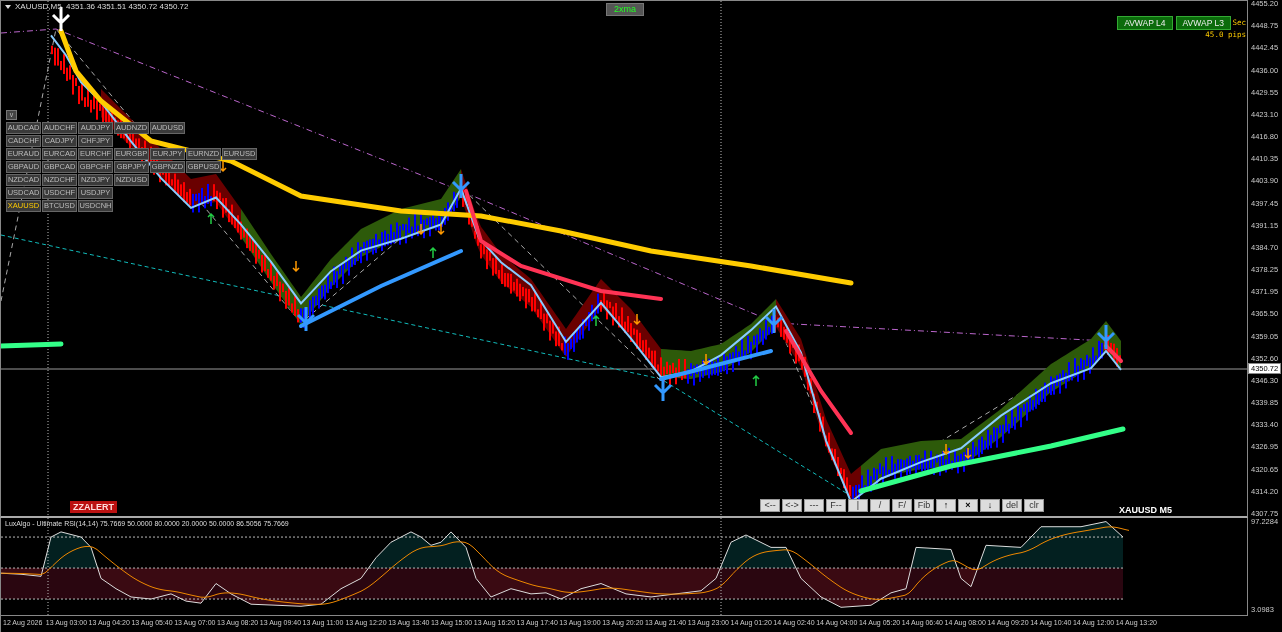  Describe the element at coordinates (1203, 23) in the screenshot. I see `avwap-button: AVWAP L3` at that location.